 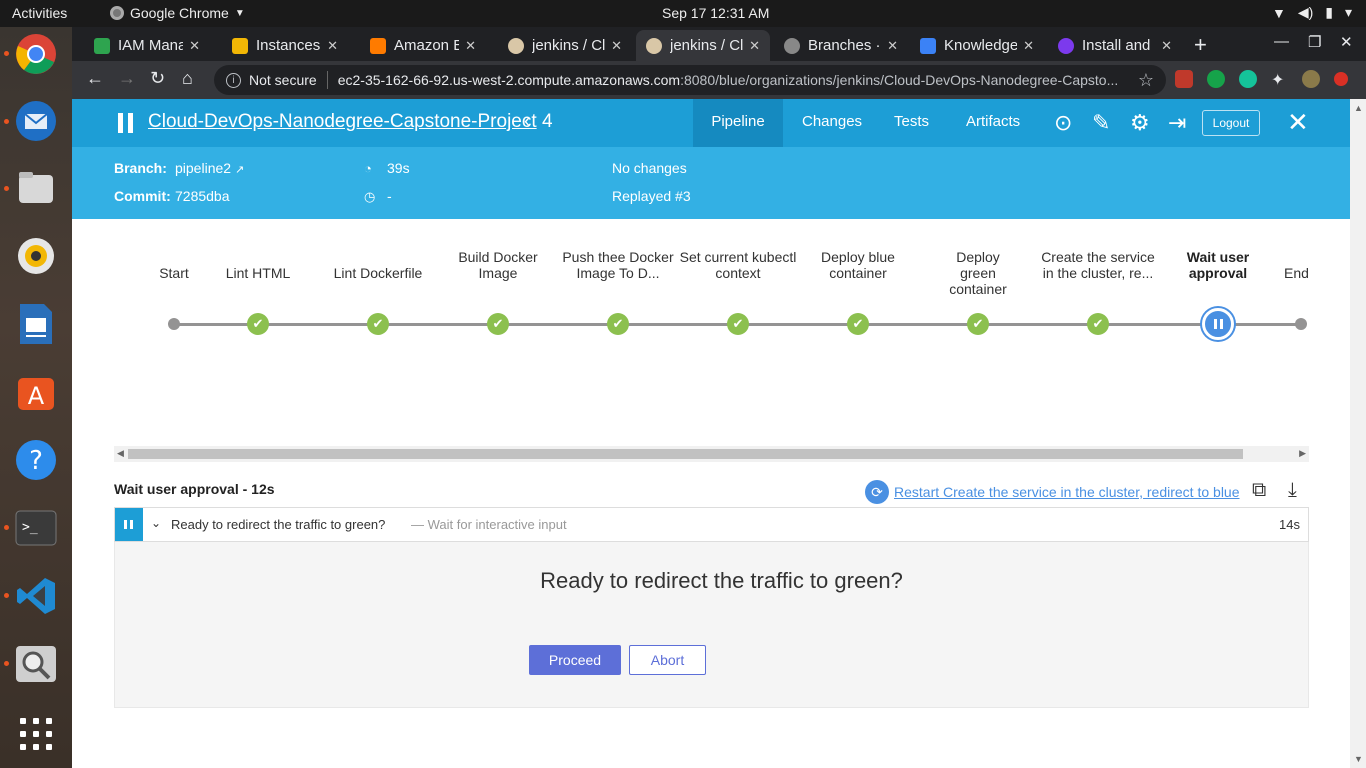 What do you see at coordinates (427, 45) in the screenshot?
I see `tab-title: Amazon El` at bounding box center [427, 45].